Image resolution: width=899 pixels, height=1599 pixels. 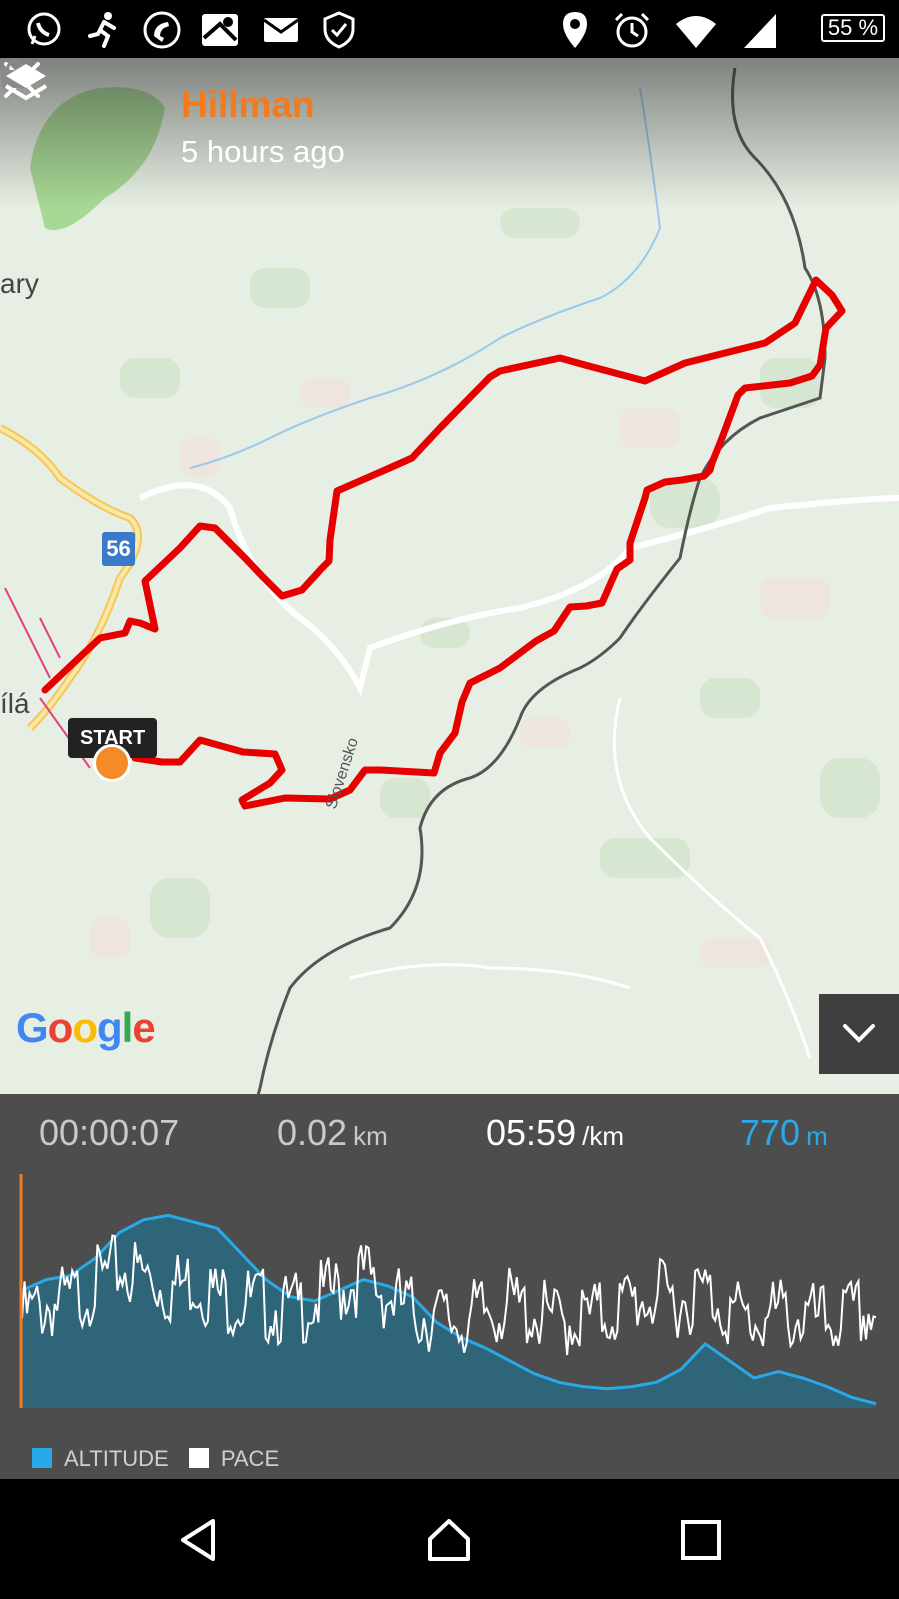 I want to click on altitude-stat: 770 m, so click(x=784, y=1133).